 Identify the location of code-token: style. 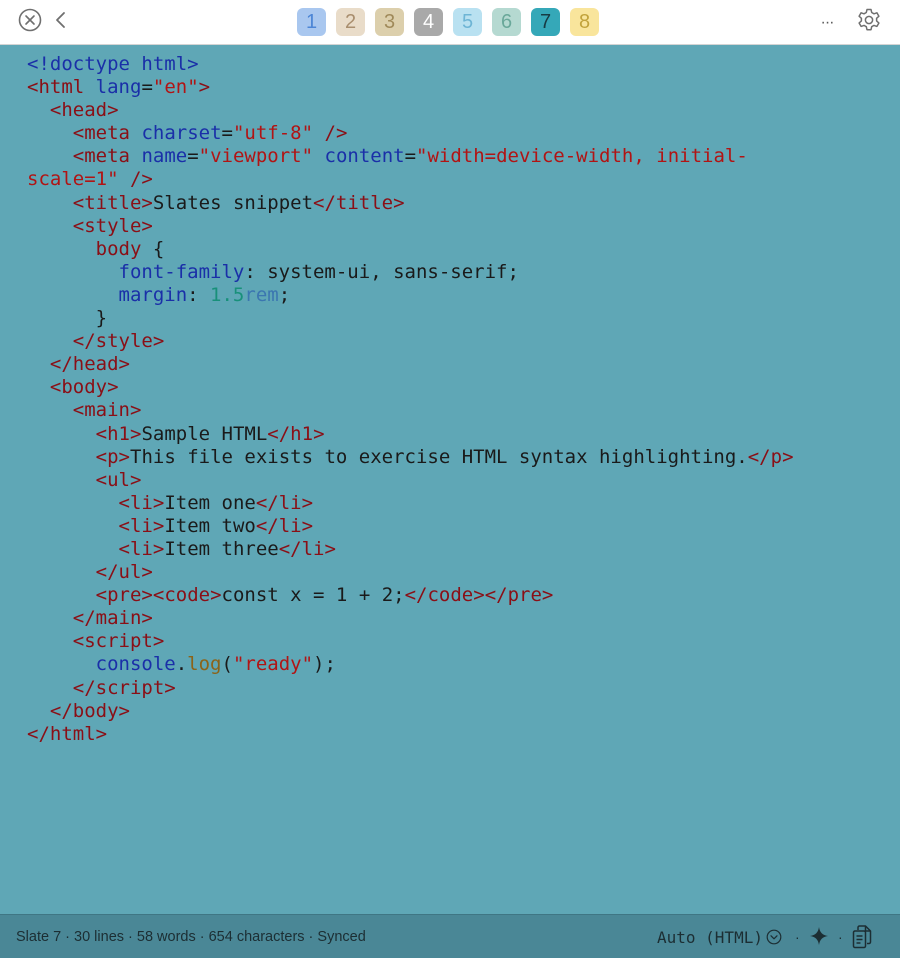
(113, 225).